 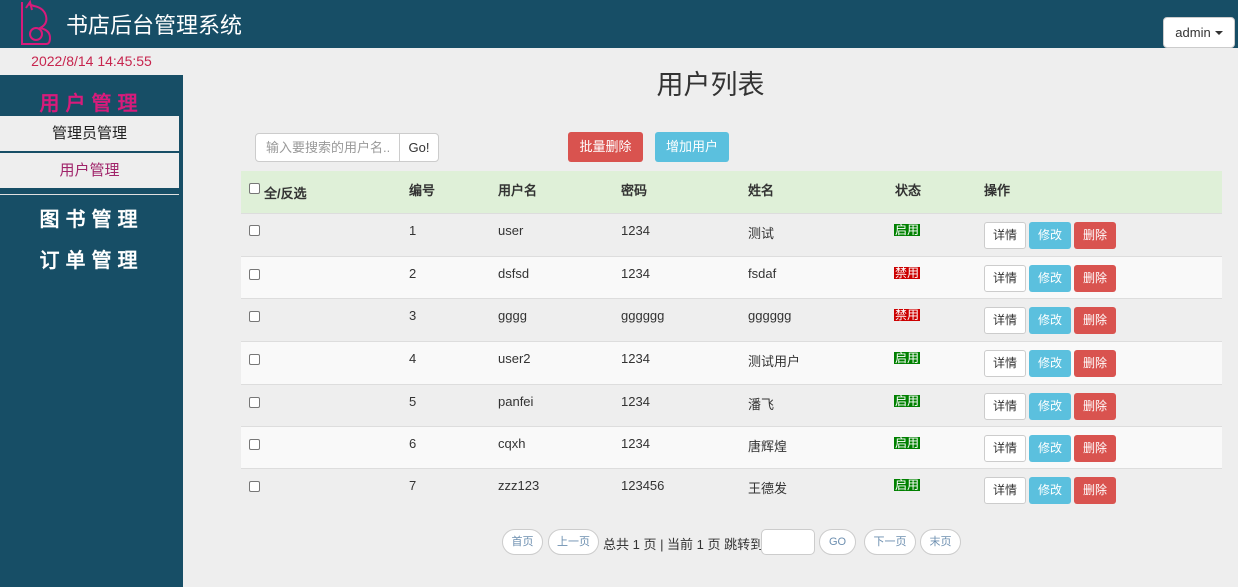 What do you see at coordinates (413, 273) in the screenshot?
I see `cell-id: 2` at bounding box center [413, 273].